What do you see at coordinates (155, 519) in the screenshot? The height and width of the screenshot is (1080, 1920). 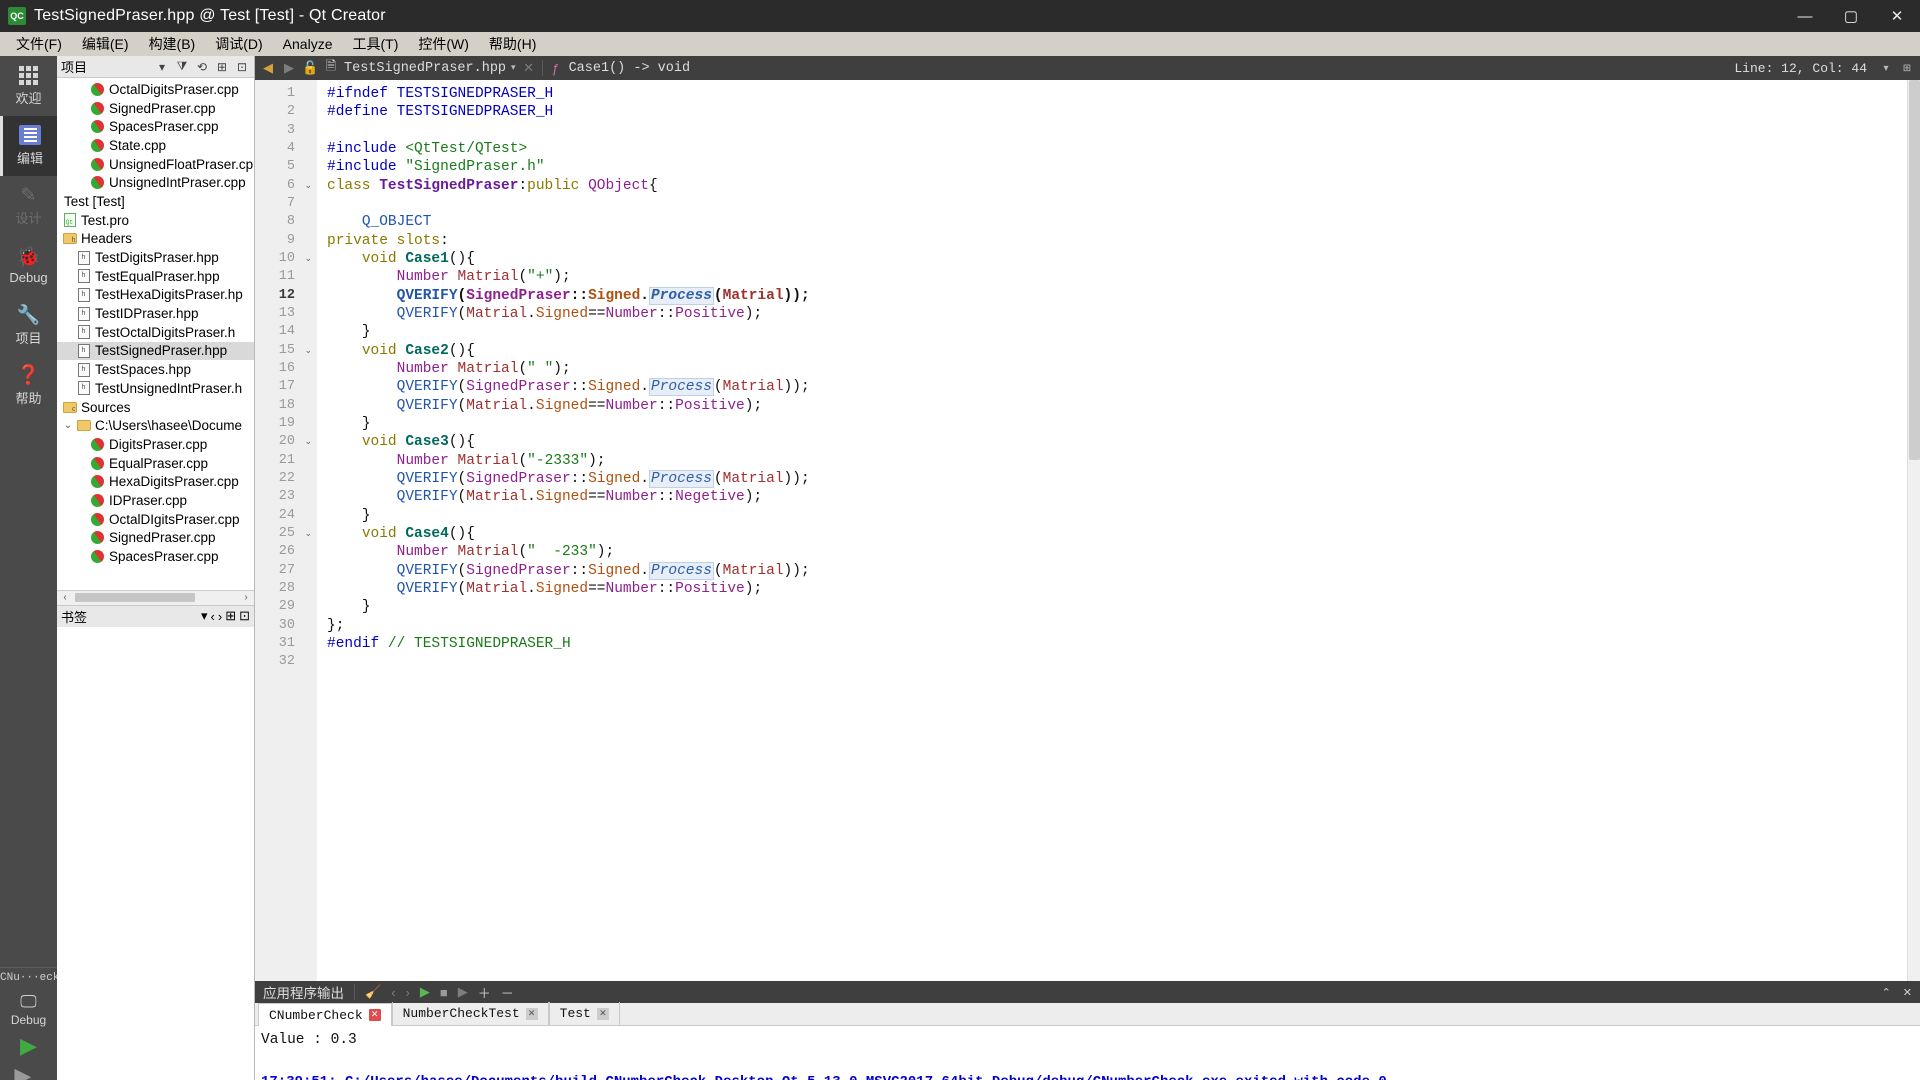 I see `tree-item: OctalDIgitsPraser.cpp` at bounding box center [155, 519].